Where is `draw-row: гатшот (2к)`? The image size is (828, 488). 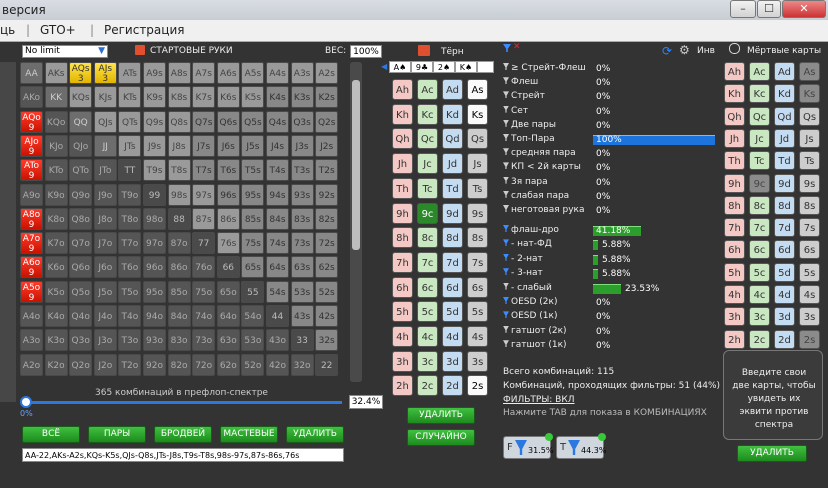 draw-row: гатшот (2к) is located at coordinates (535, 331).